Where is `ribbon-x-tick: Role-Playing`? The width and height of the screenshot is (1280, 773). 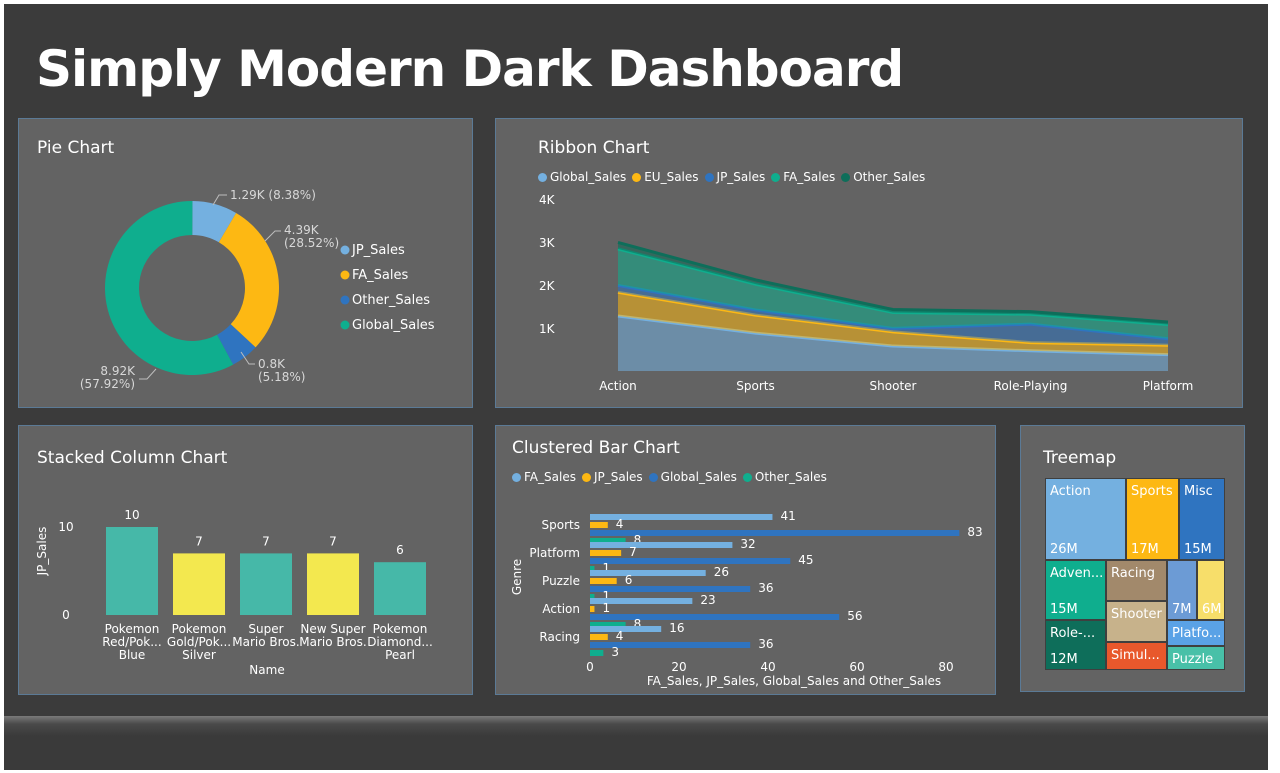 ribbon-x-tick: Role-Playing is located at coordinates (1031, 386).